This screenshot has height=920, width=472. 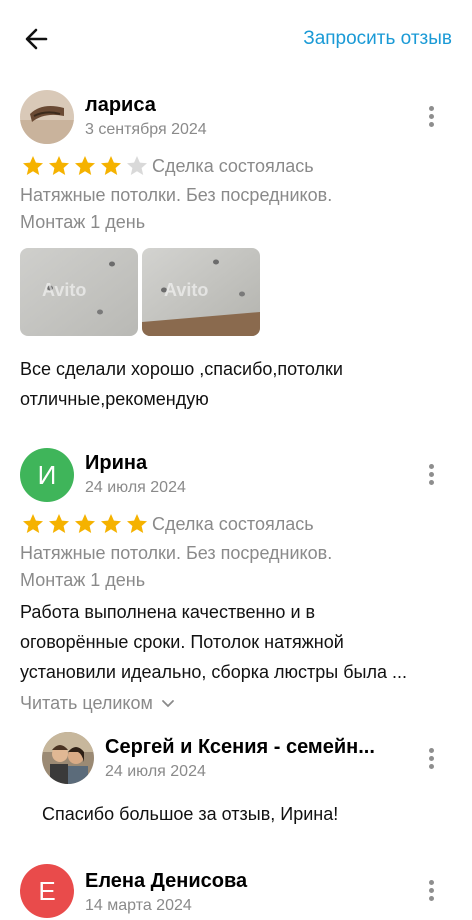 I want to click on more-menu-button, so click(x=431, y=892).